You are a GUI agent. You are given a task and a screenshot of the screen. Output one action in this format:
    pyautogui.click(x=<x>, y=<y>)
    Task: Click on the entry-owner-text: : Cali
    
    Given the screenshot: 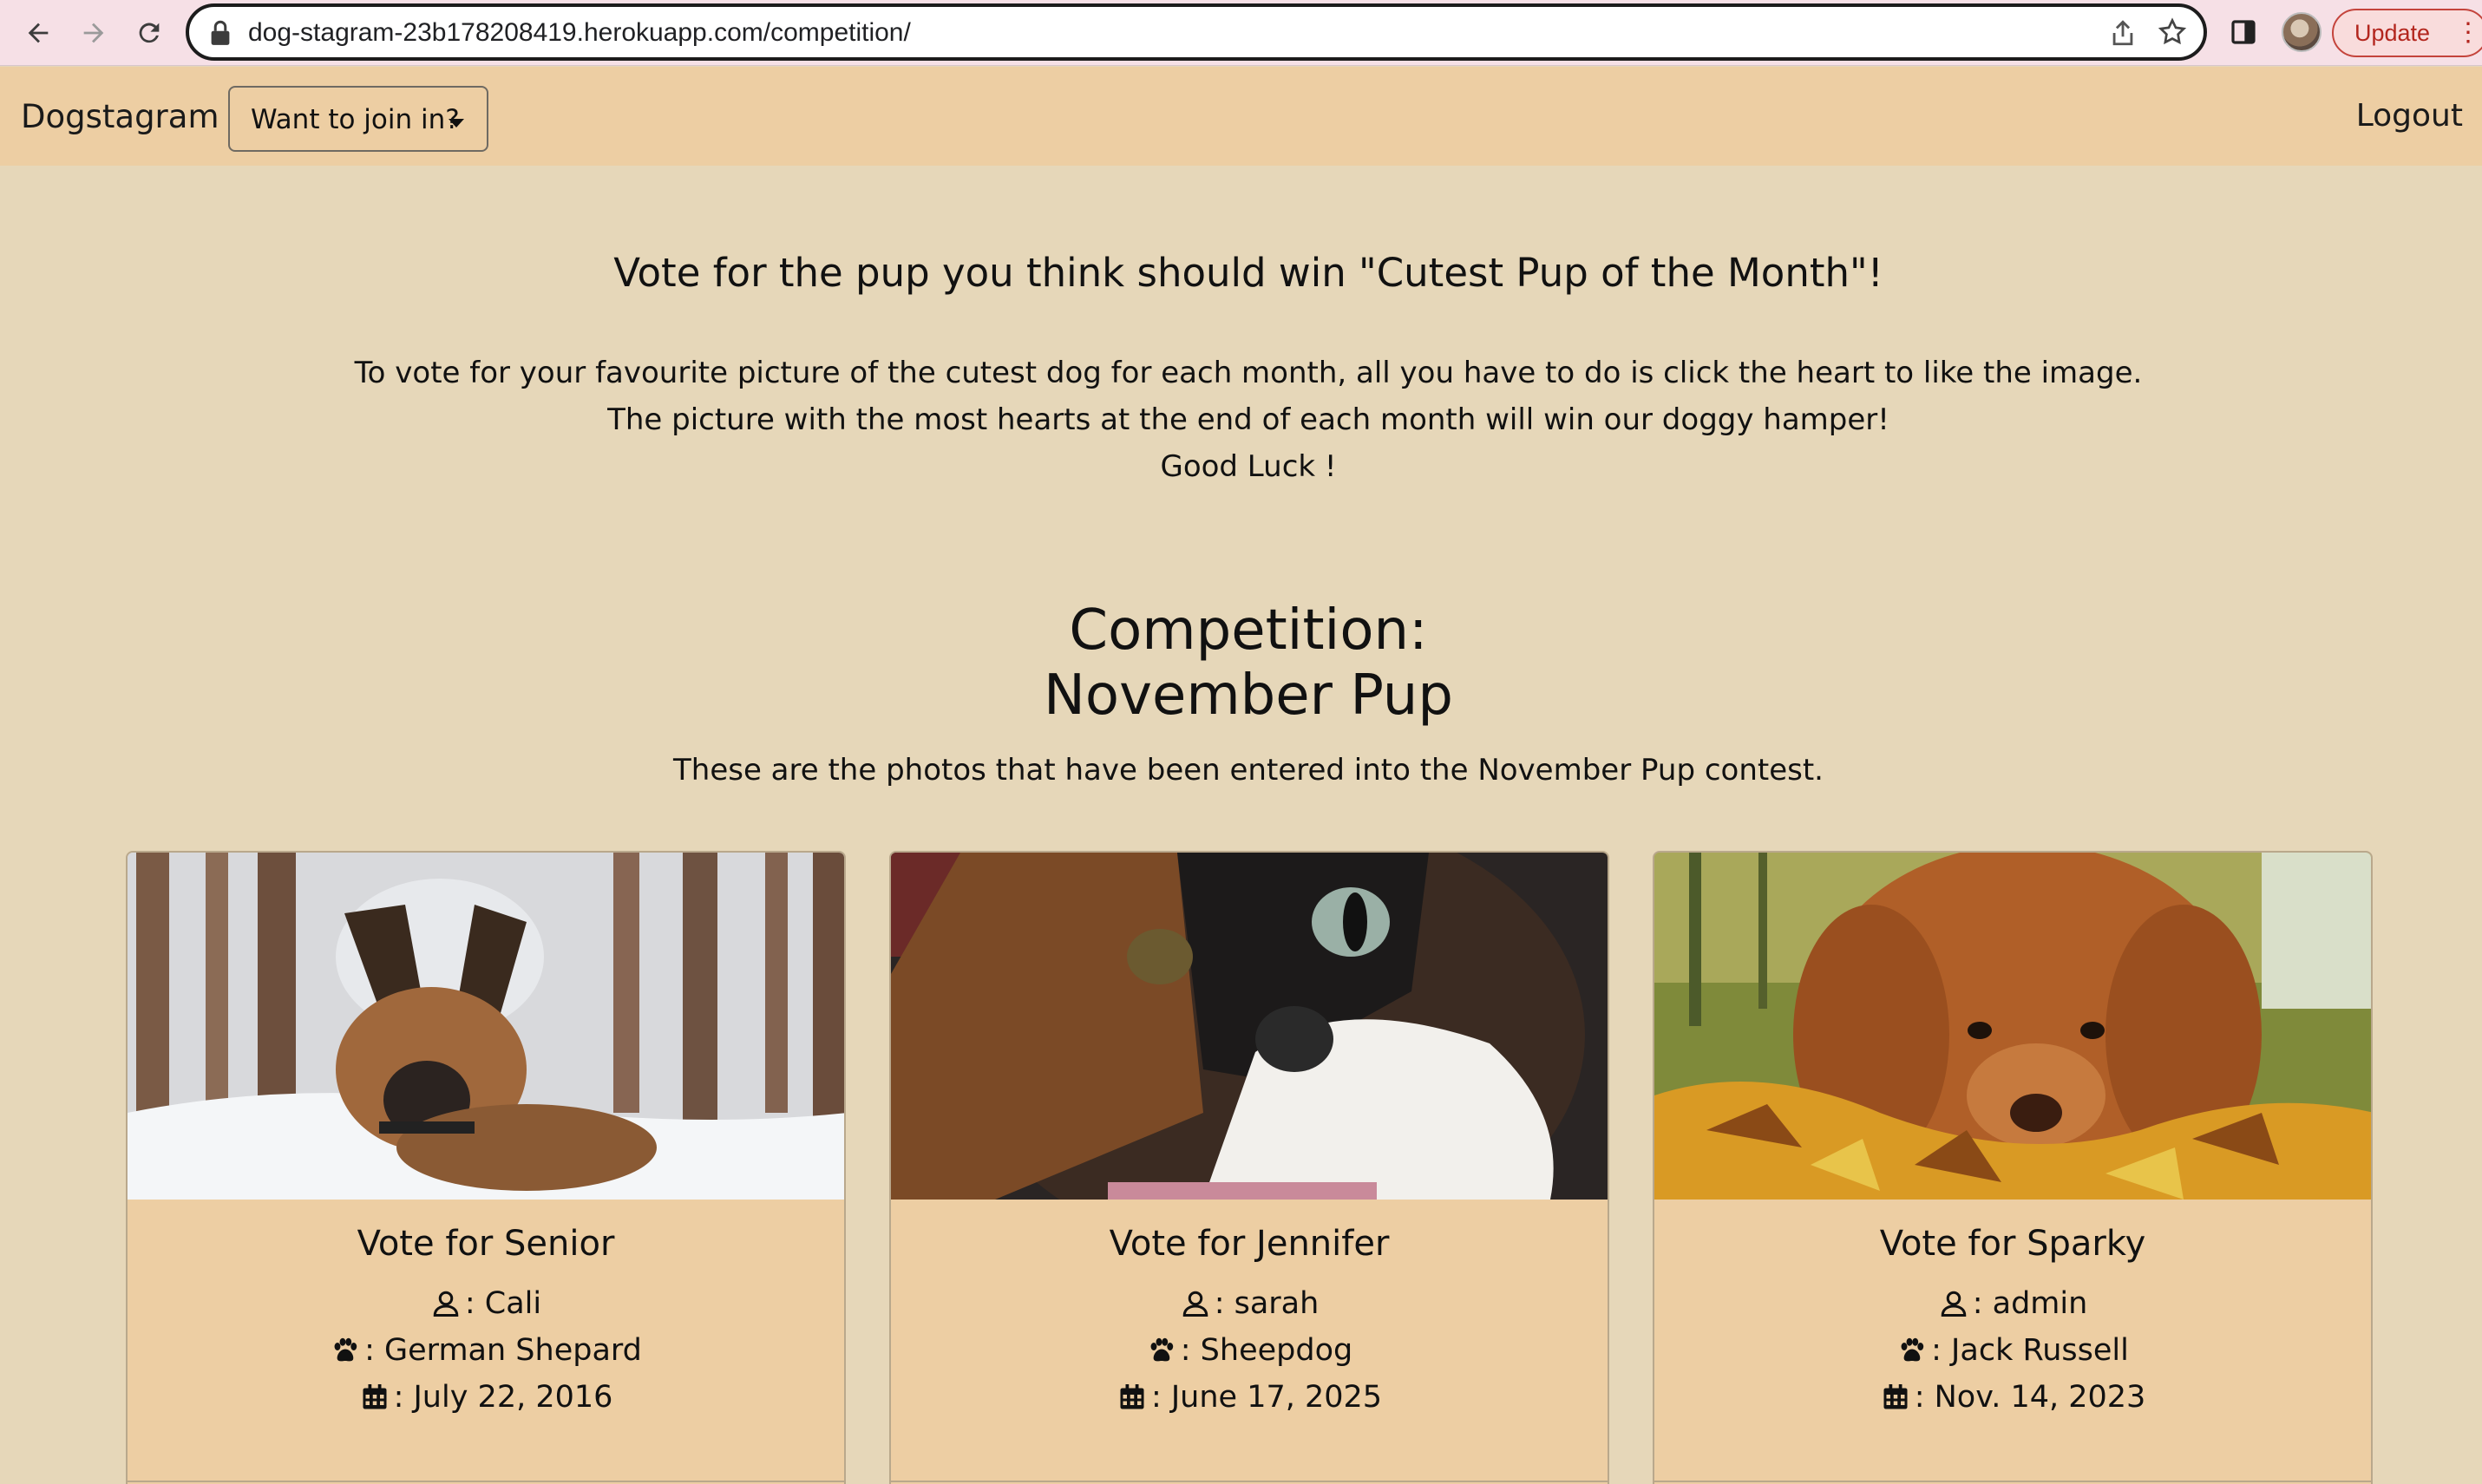 What is the action you would take?
    pyautogui.click(x=503, y=1304)
    